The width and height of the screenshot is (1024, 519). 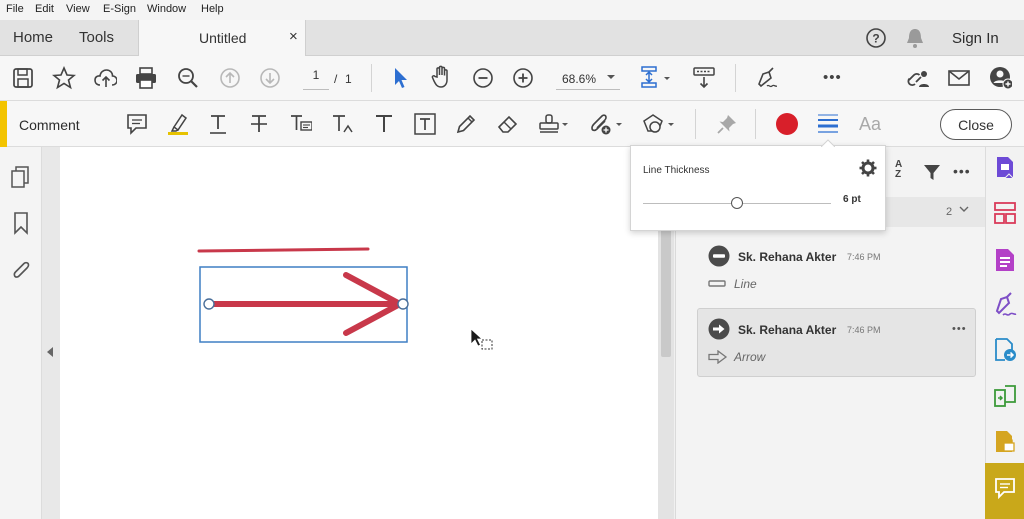 I want to click on left-navigation-rail, so click(x=21, y=333).